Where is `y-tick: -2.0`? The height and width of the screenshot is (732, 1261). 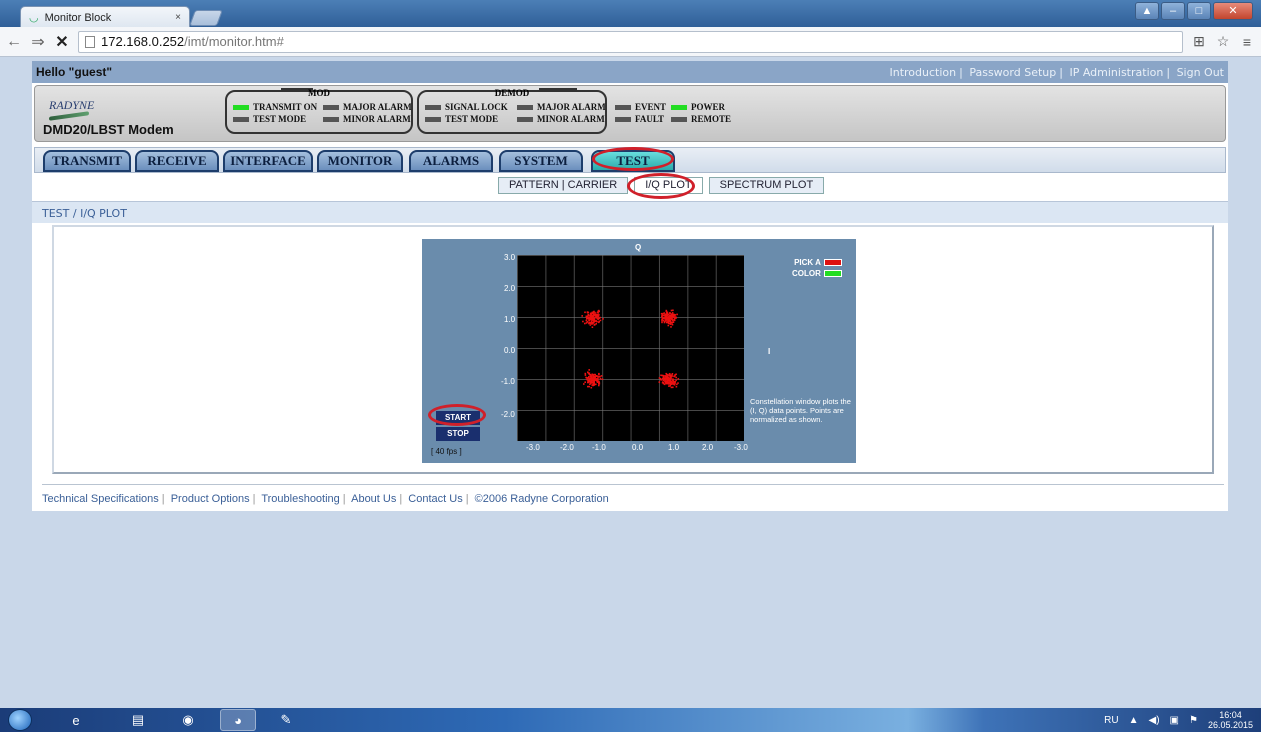
y-tick: -2.0 is located at coordinates (508, 414).